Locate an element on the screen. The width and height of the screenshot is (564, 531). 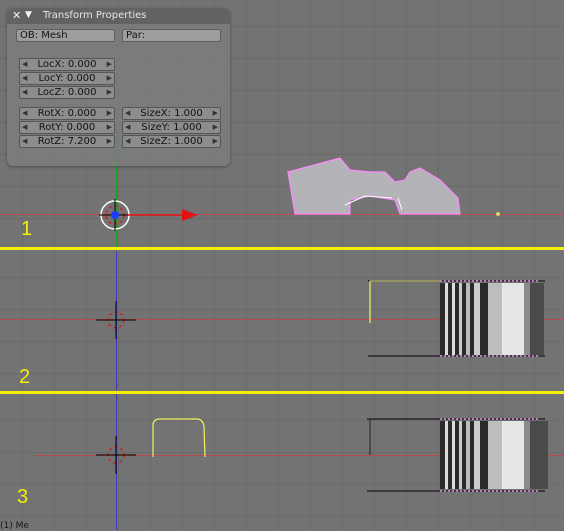
sizey-value: SizeY: 1.000 is located at coordinates (171, 127).